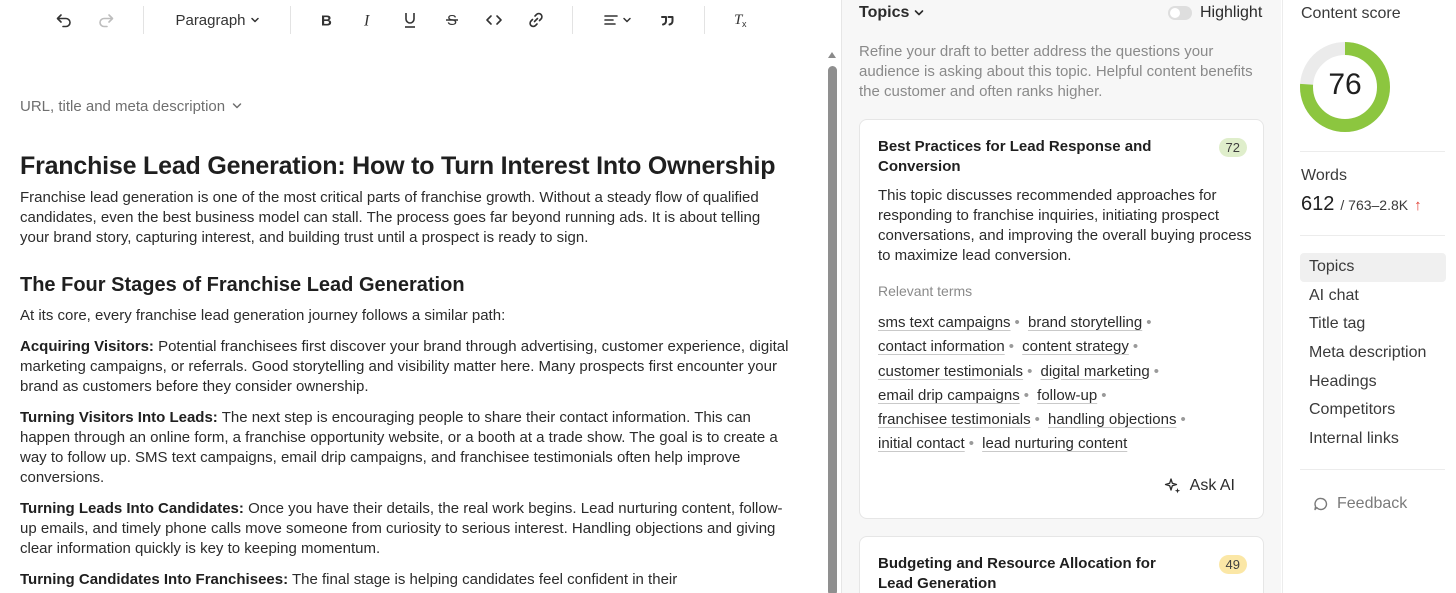  What do you see at coordinates (1373, 439) in the screenshot?
I see `nav-item-internal-links: Internal links` at bounding box center [1373, 439].